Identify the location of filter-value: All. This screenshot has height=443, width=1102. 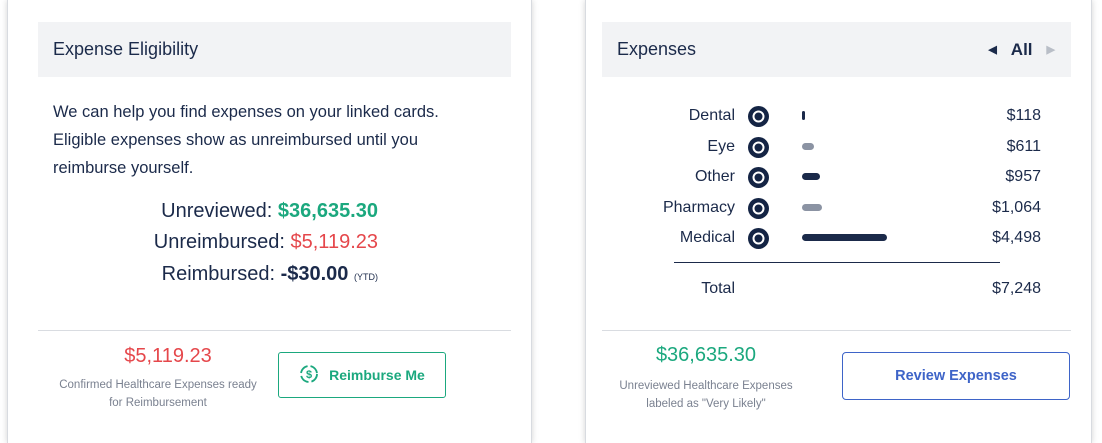
(1021, 49).